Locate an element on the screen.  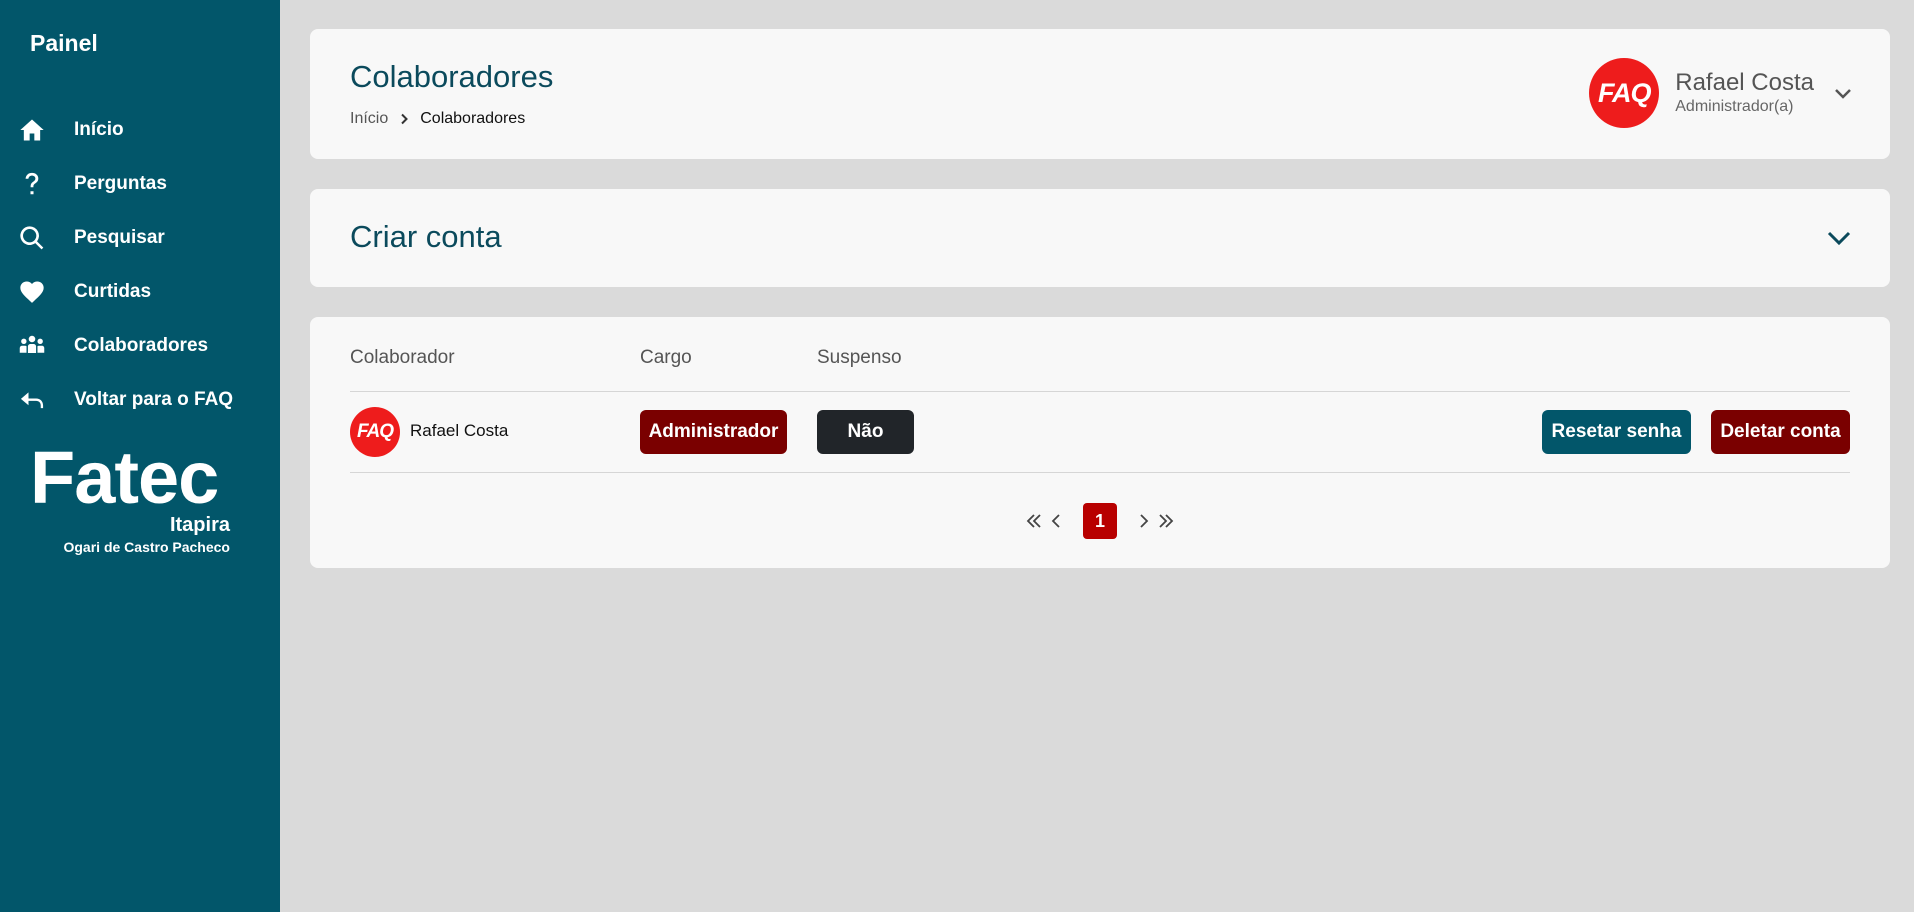
reset-password-button: Resetar senha is located at coordinates (1616, 432).